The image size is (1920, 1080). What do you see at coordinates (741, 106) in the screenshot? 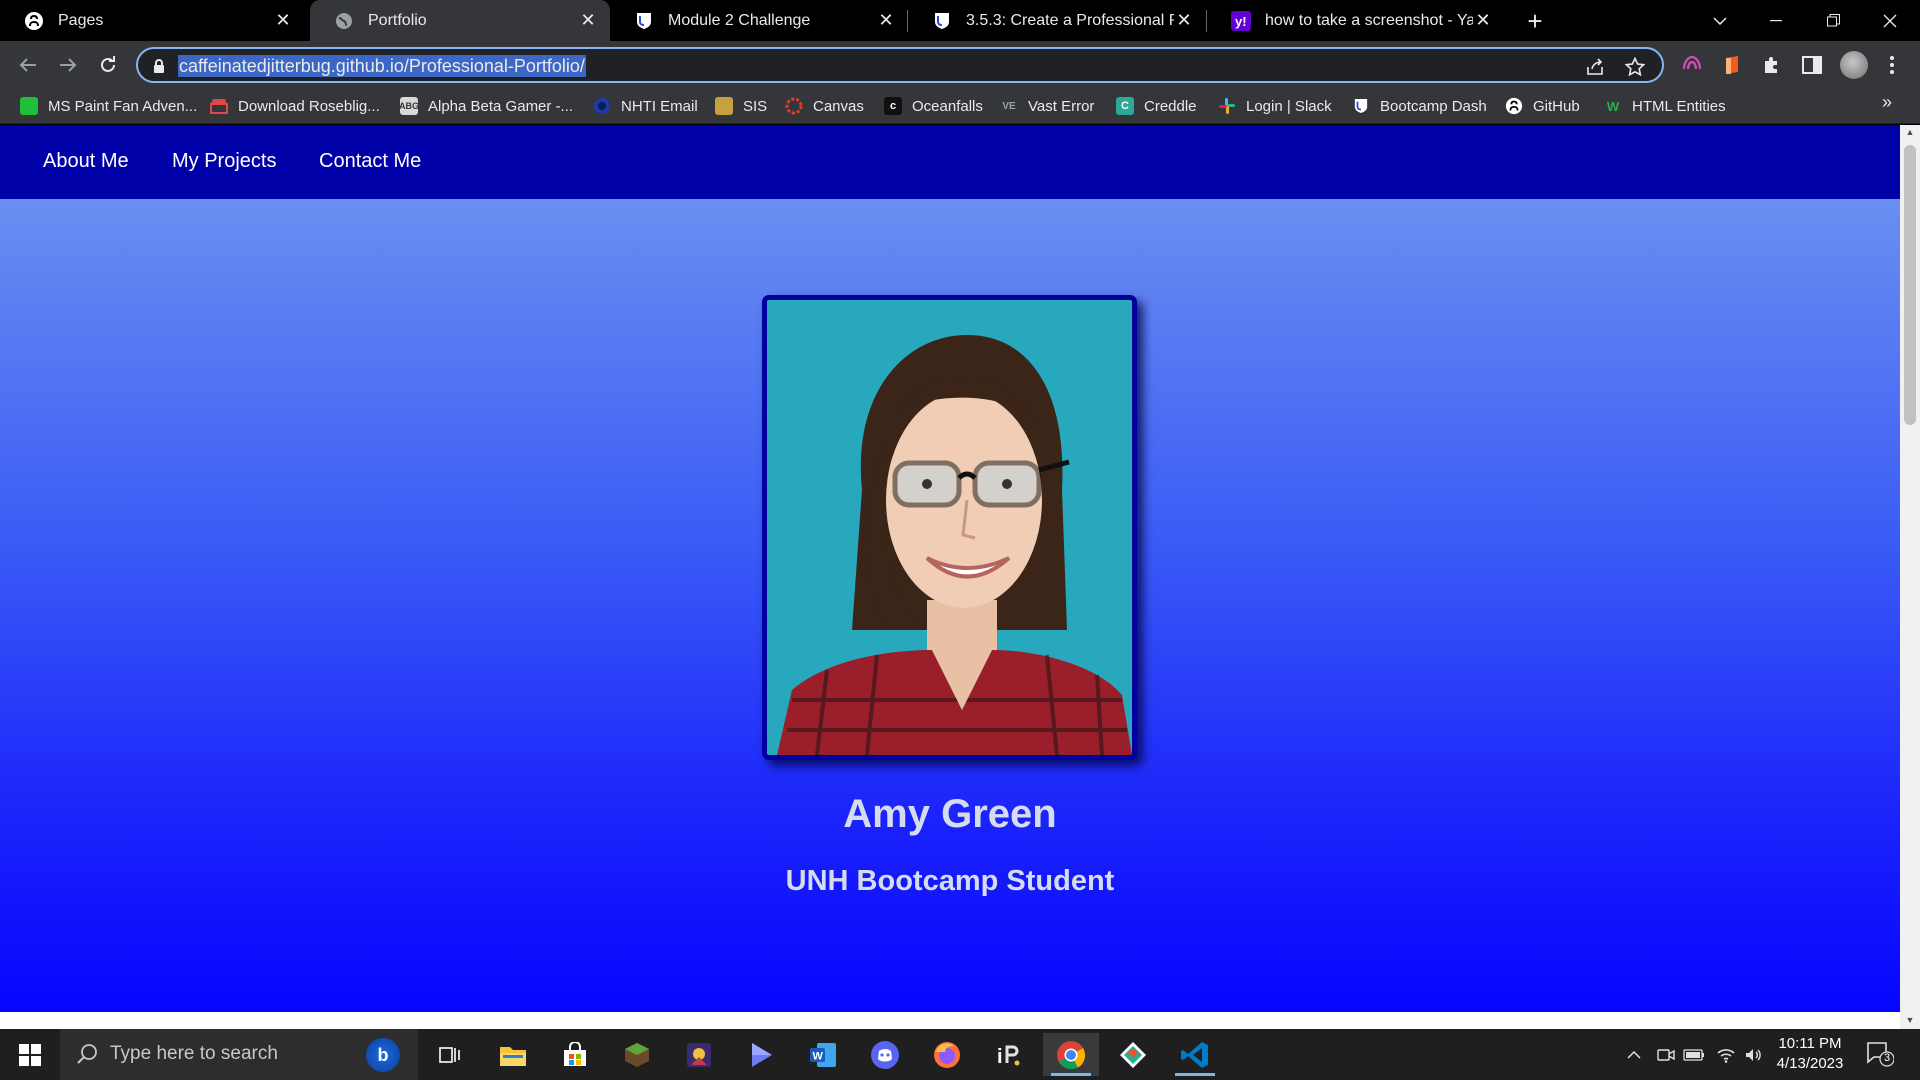
I see `bookmark-sis: SIS` at bounding box center [741, 106].